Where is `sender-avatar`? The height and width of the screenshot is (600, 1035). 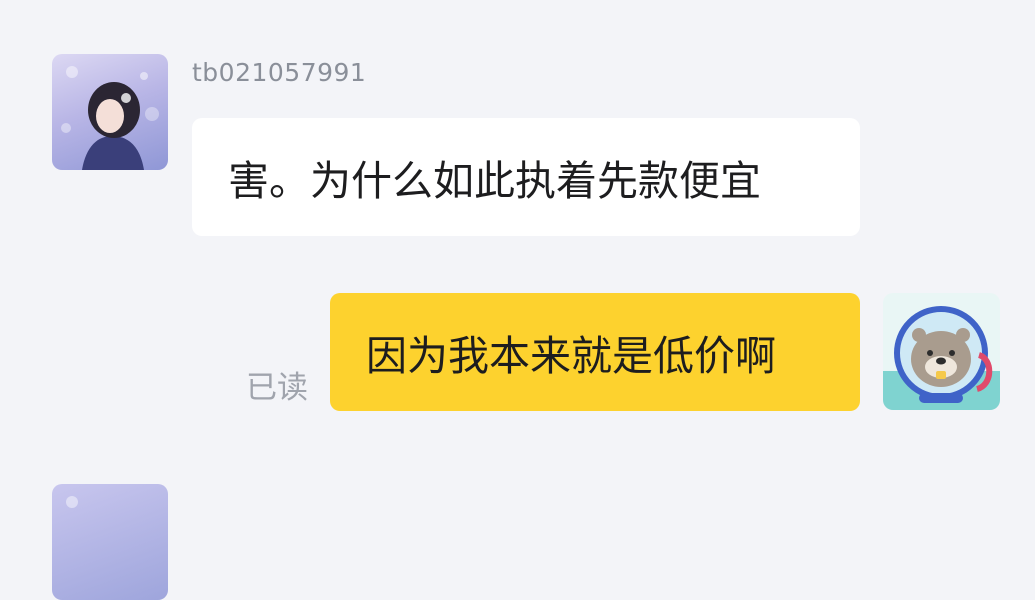 sender-avatar is located at coordinates (110, 112).